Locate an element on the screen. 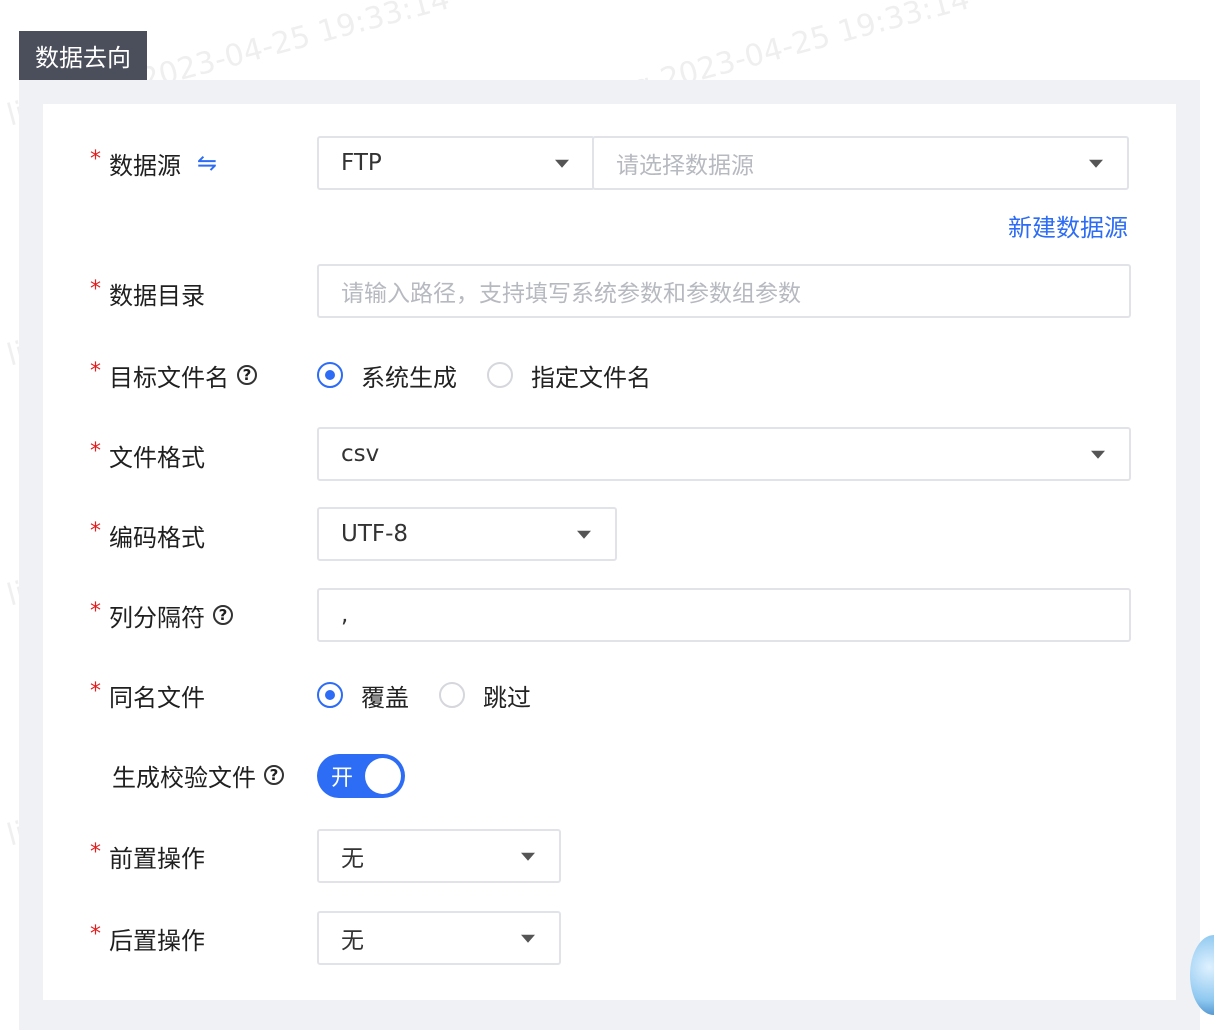 The width and height of the screenshot is (1214, 1030). delimiter-label-text: 列分隔符 is located at coordinates (157, 617).